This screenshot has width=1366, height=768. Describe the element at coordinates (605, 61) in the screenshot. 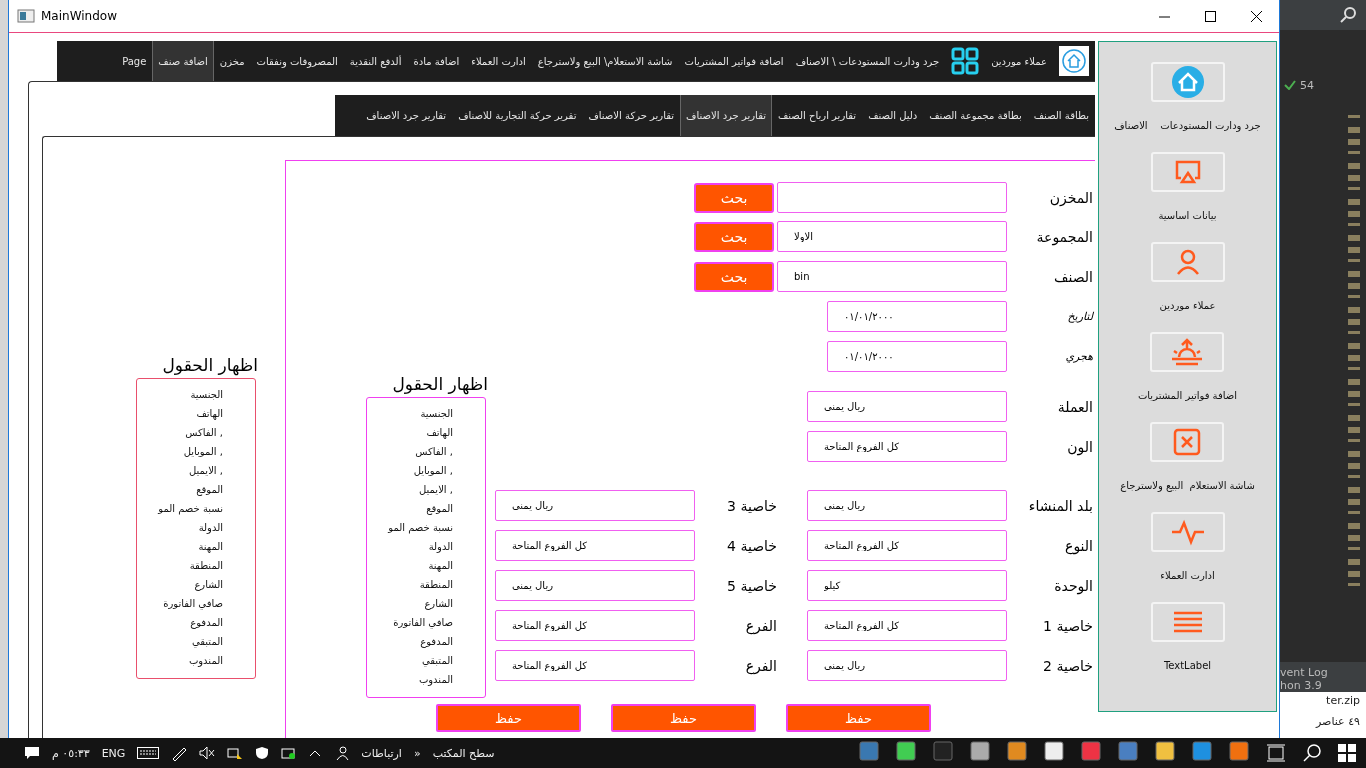

I see `nav-tab: شاشة الاستعلام\ البيع ولاسترجاع` at that location.